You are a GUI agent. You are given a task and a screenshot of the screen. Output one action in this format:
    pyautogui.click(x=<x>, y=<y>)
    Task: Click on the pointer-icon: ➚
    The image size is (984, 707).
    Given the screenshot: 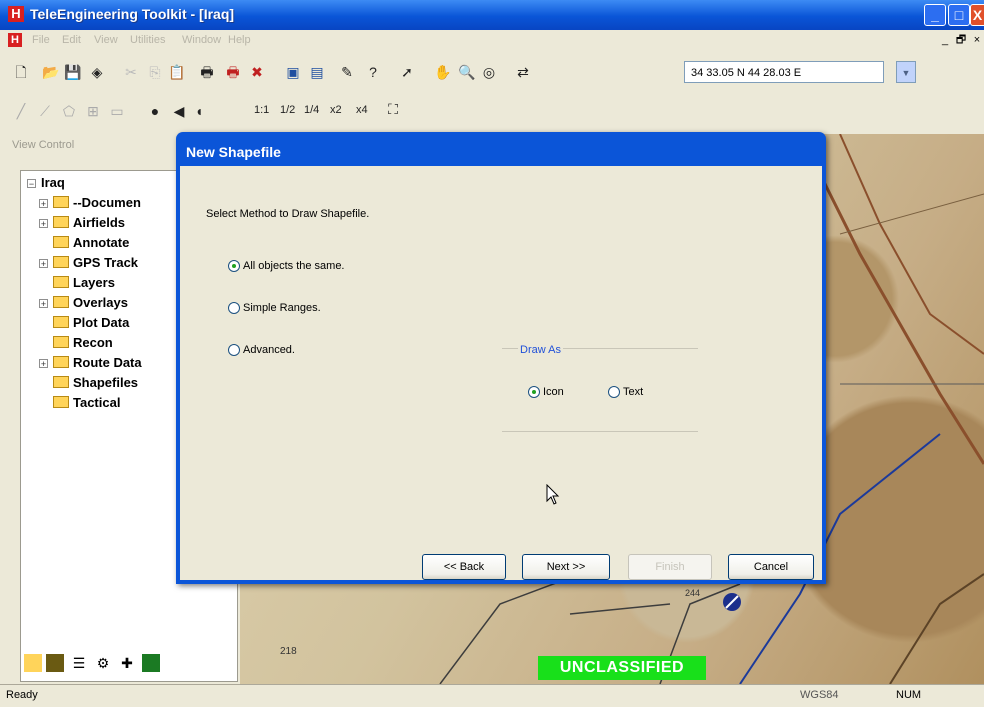 What is the action you would take?
    pyautogui.click(x=407, y=72)
    